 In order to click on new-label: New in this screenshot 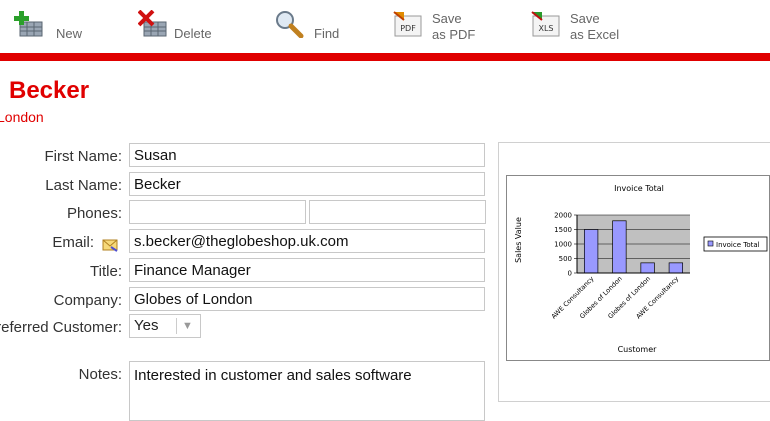, I will do `click(69, 33)`.